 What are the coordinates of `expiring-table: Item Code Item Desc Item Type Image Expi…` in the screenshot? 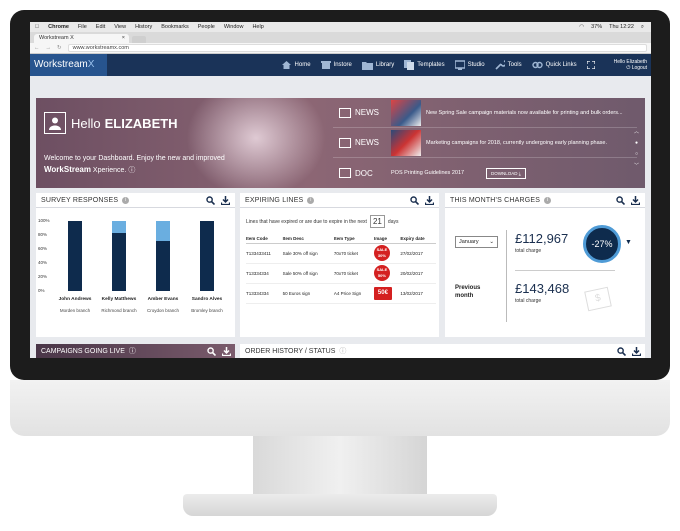 It's located at (341, 269).